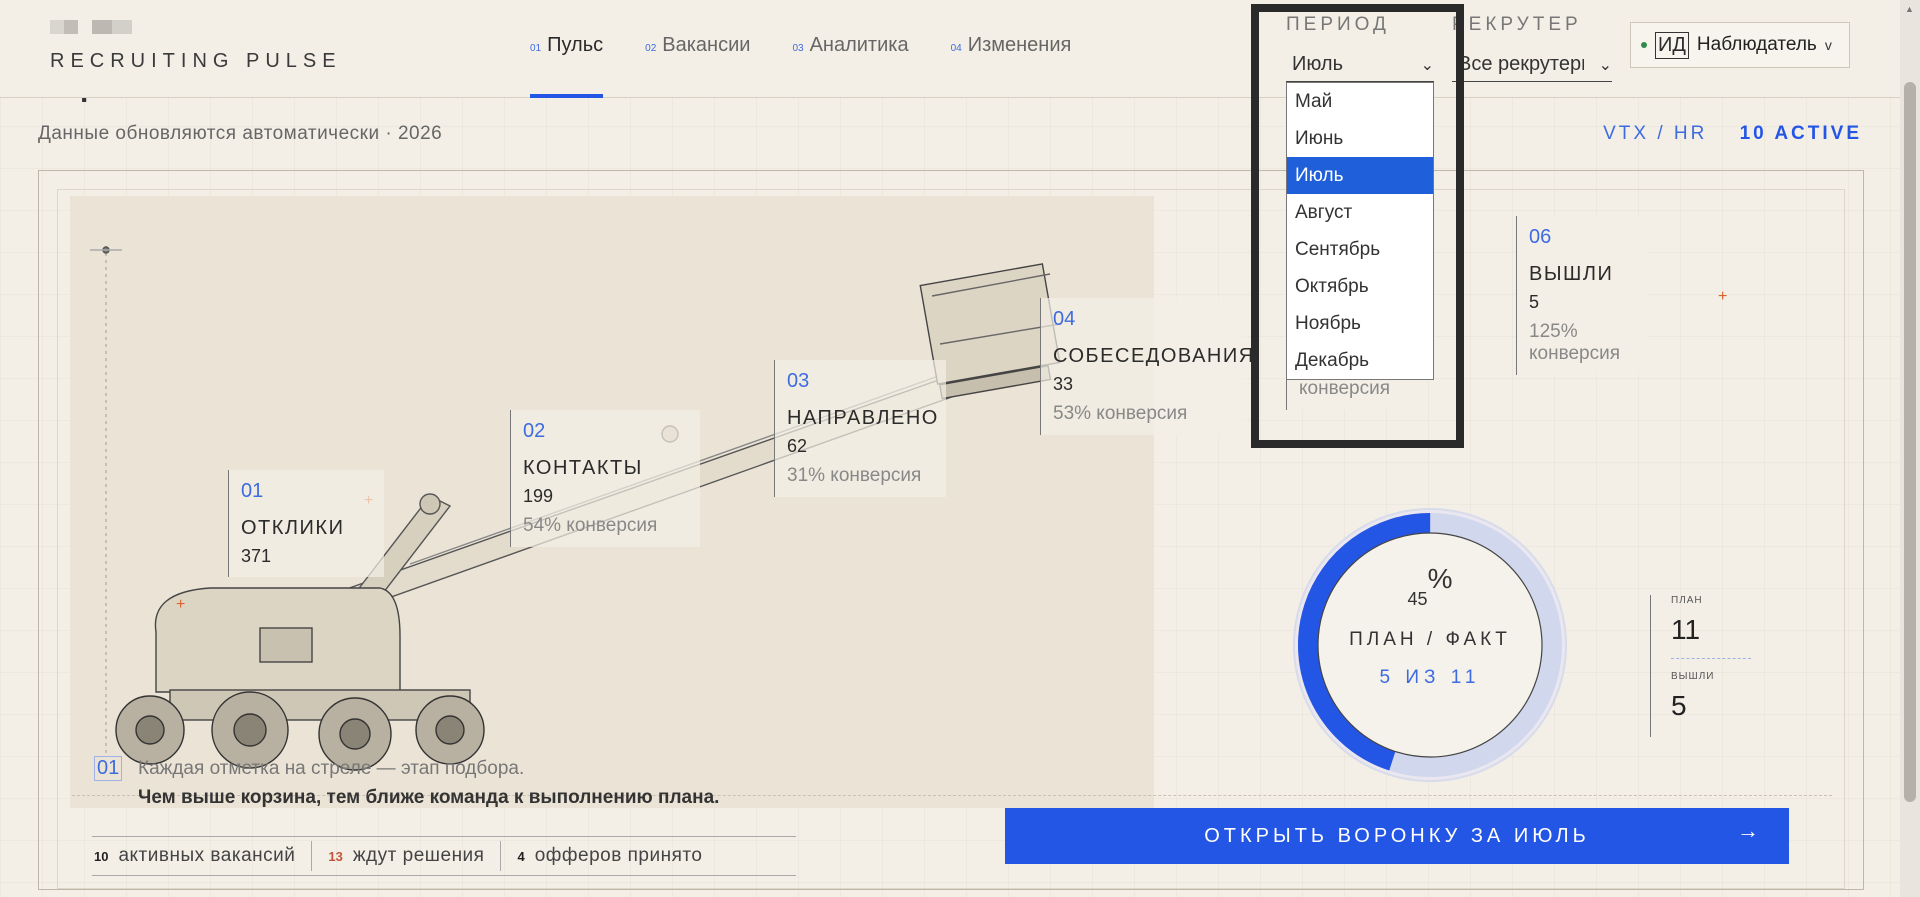  What do you see at coordinates (207, 855) in the screenshot?
I see `stat-label: активных вакансий` at bounding box center [207, 855].